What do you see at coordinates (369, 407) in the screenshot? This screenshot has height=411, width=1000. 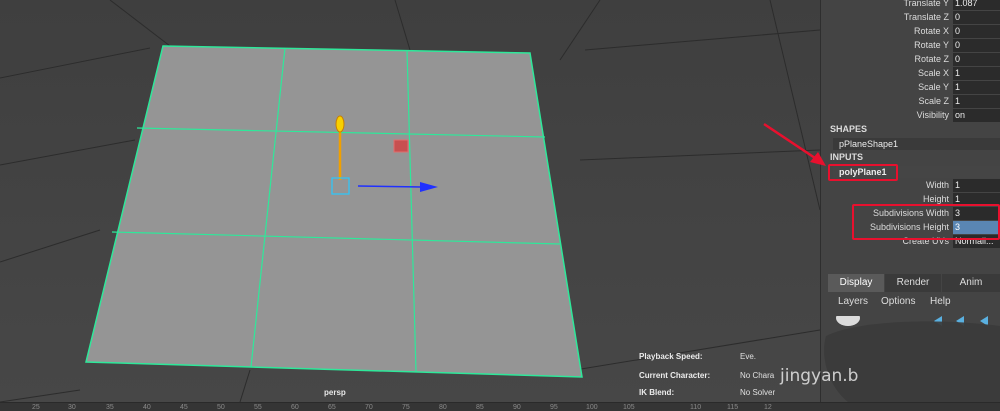 I see `timeline-tick: 70` at bounding box center [369, 407].